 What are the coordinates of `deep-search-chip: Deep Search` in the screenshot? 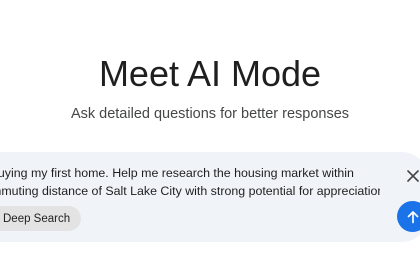 It's located at (41, 218).